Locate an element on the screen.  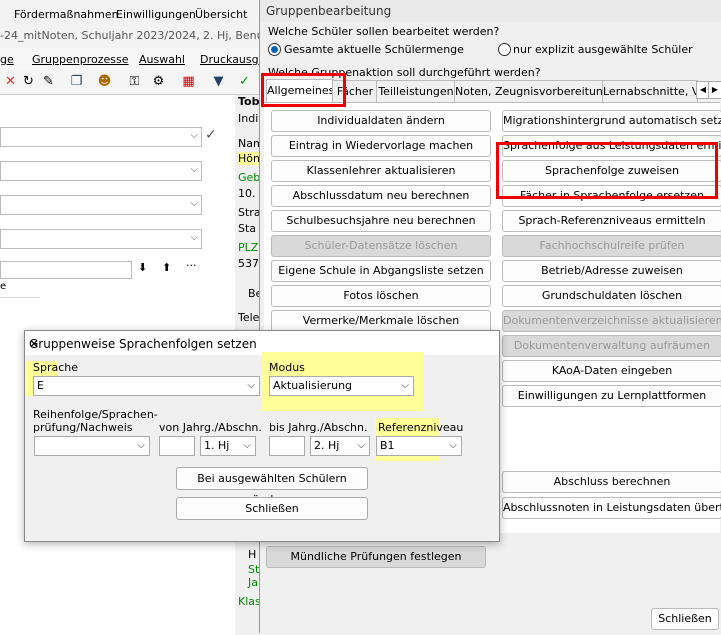
background-menu-row: ge Gruppenprozesse Auswahl Druckausg is located at coordinates (131, 59).